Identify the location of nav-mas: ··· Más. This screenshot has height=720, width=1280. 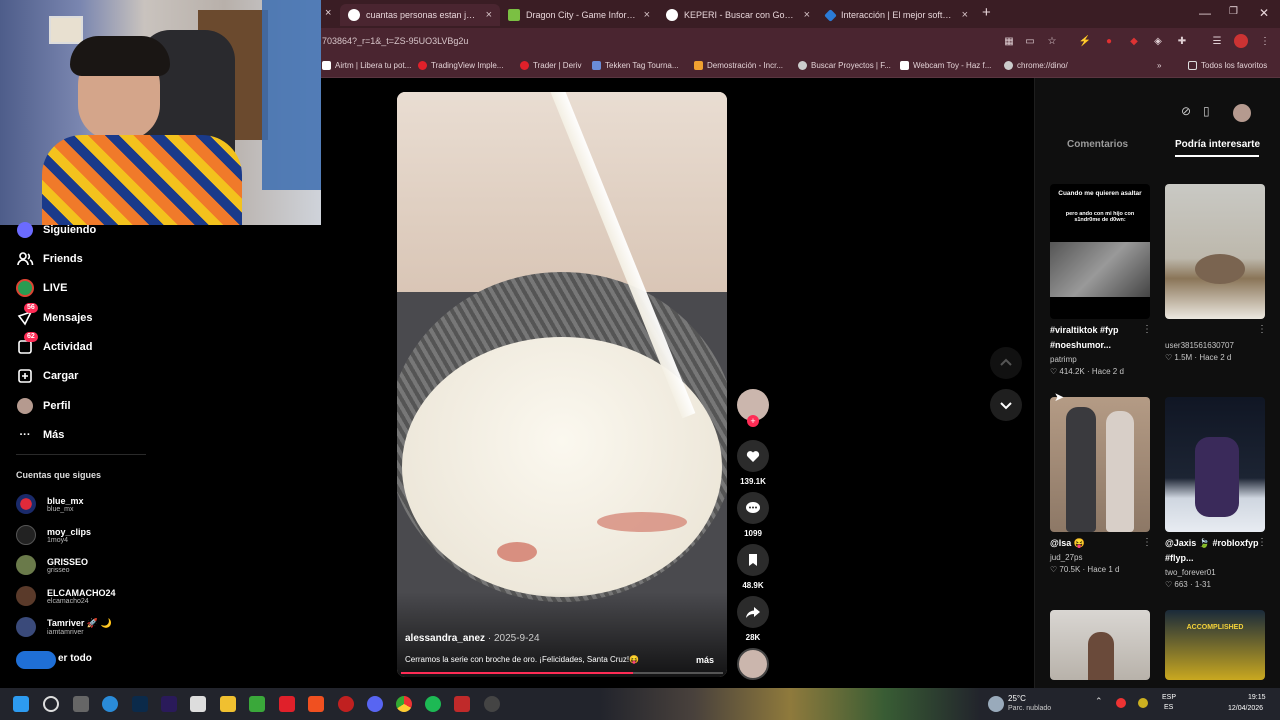
(40, 435).